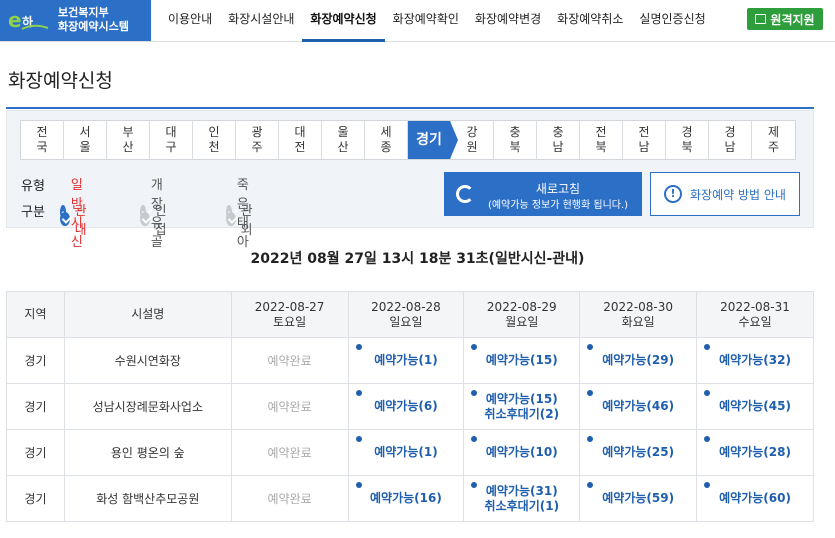  I want to click on check-icon, so click(65, 219).